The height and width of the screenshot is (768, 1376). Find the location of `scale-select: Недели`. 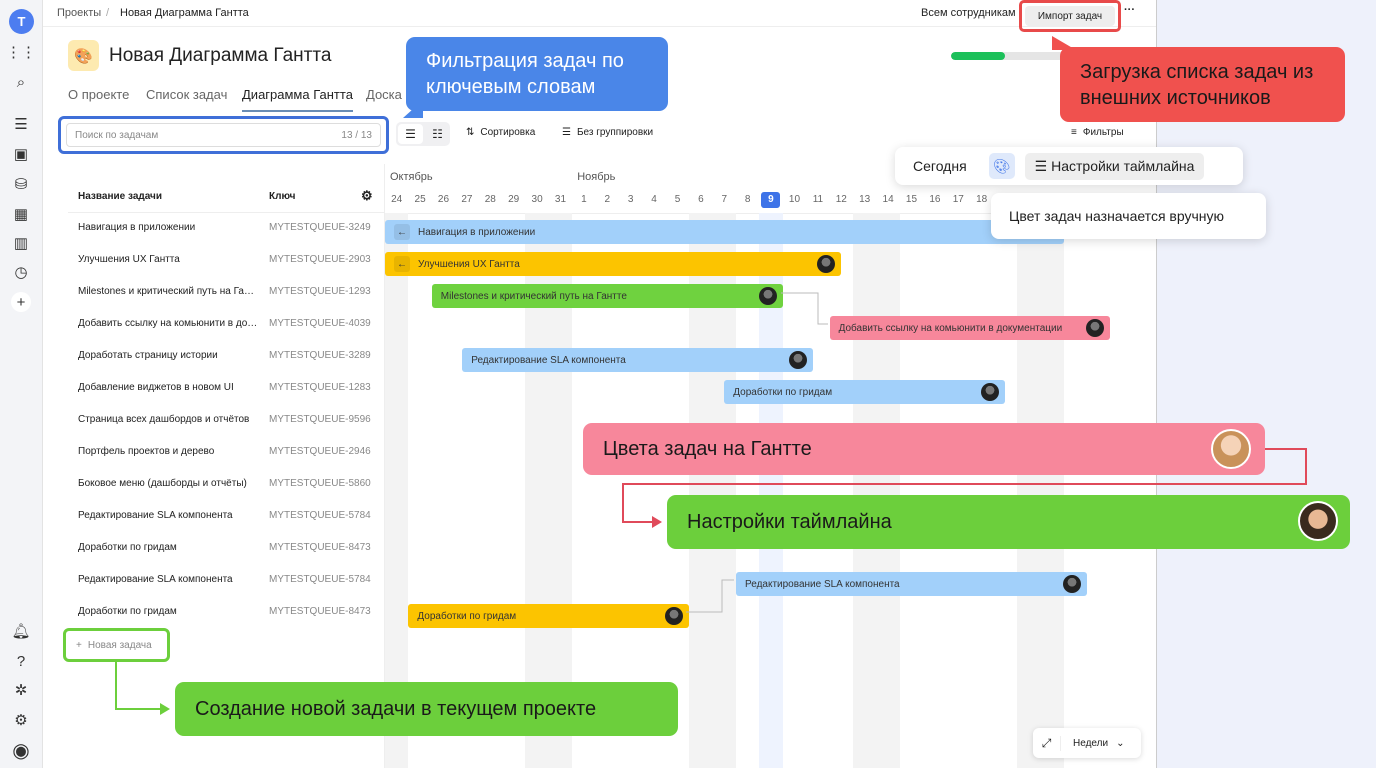

scale-select: Недели is located at coordinates (1090, 743).